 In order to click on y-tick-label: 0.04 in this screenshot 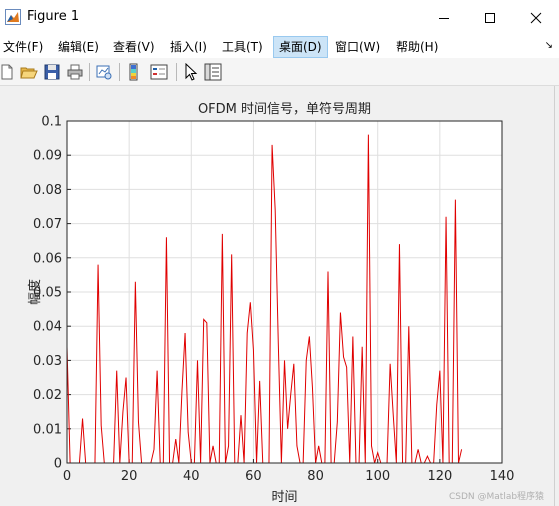, I will do `click(47, 327)`.